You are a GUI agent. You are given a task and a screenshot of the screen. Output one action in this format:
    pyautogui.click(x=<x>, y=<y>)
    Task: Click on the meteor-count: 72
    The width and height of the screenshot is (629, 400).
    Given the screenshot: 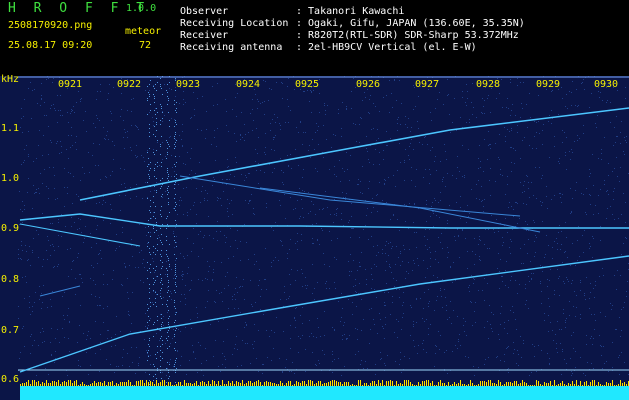 What is the action you would take?
    pyautogui.click(x=145, y=45)
    